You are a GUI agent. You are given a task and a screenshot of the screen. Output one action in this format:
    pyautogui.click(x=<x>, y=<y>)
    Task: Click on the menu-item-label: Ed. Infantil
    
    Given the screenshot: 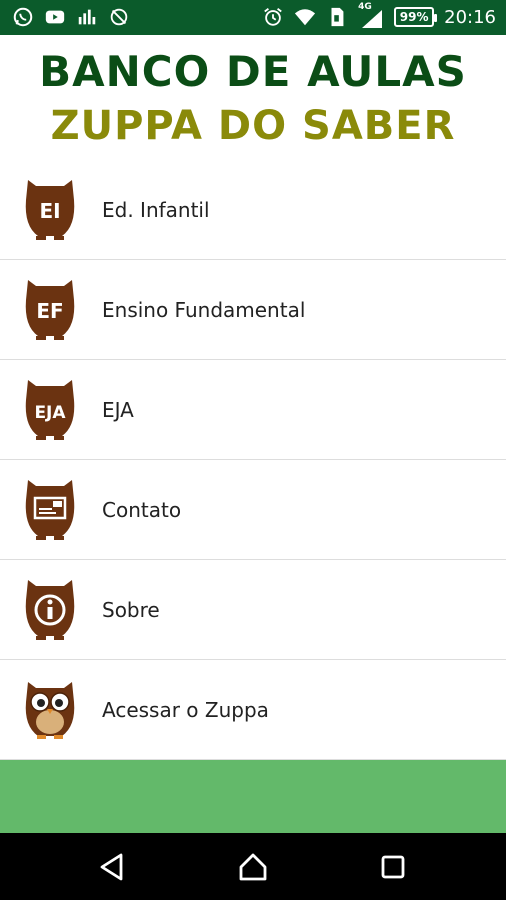 What is the action you would take?
    pyautogui.click(x=156, y=210)
    